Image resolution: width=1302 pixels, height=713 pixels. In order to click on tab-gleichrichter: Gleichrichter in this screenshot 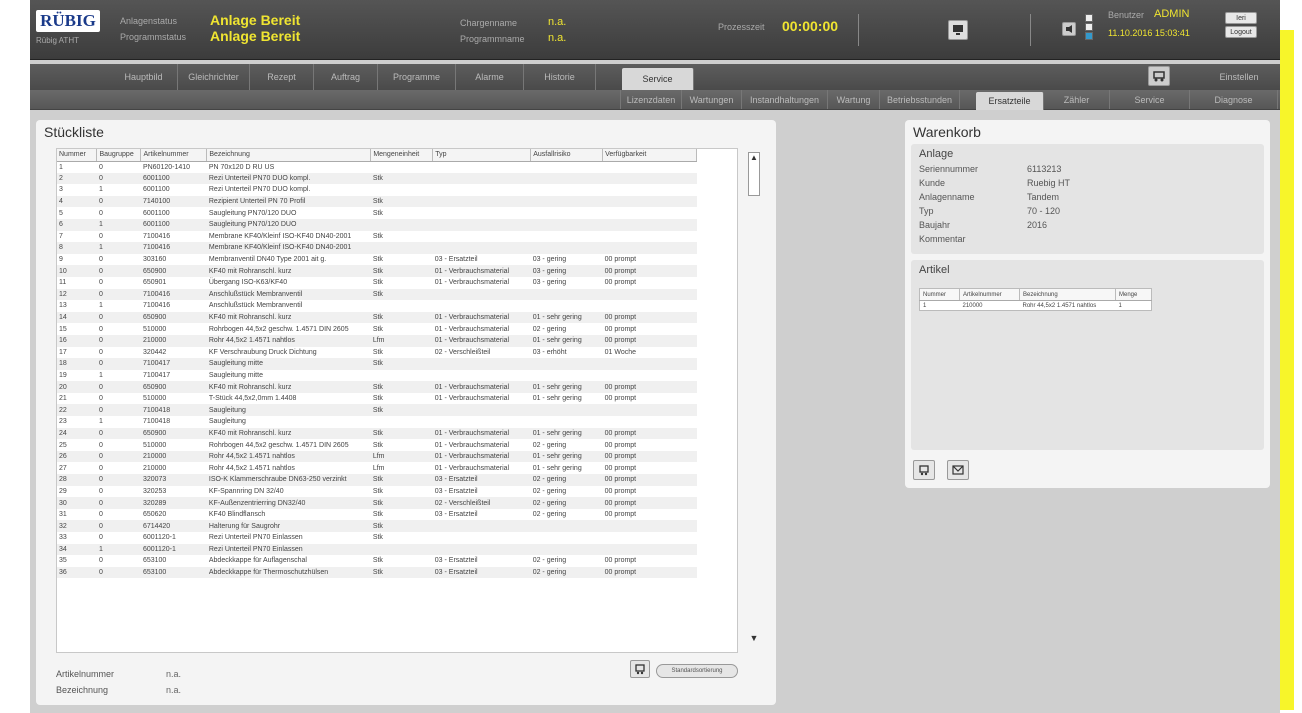, I will do `click(214, 77)`.